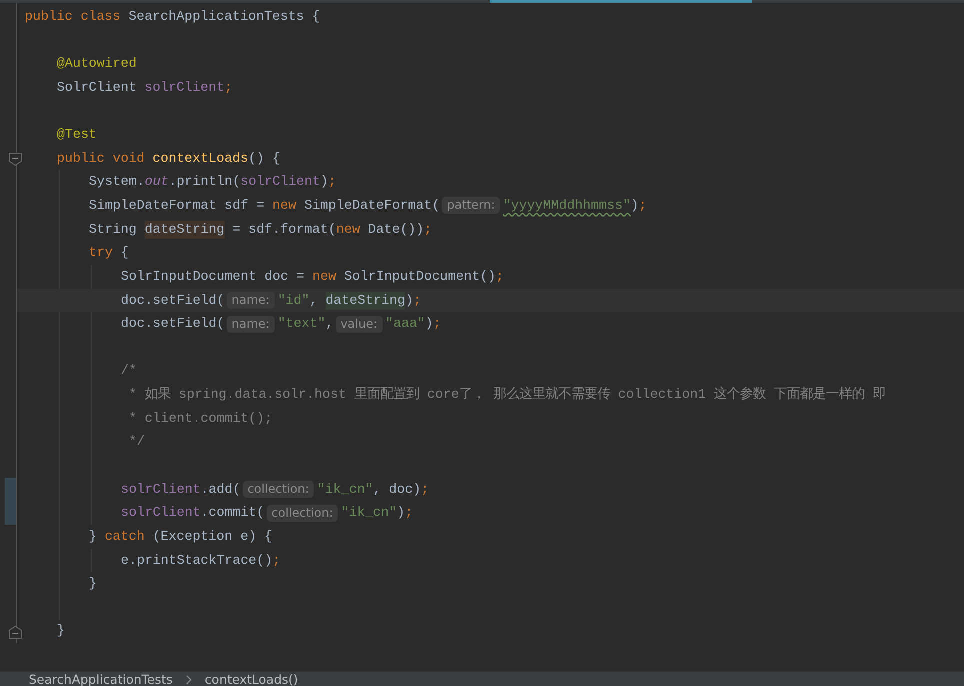  What do you see at coordinates (372, 205) in the screenshot?
I see `code-text: SimpleDateFormat(` at bounding box center [372, 205].